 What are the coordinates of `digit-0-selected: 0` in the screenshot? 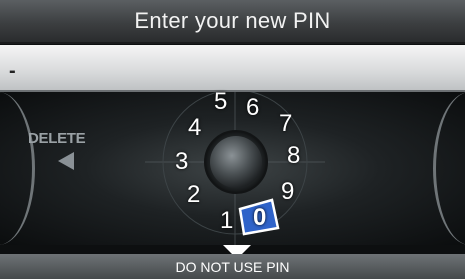 It's located at (259, 218).